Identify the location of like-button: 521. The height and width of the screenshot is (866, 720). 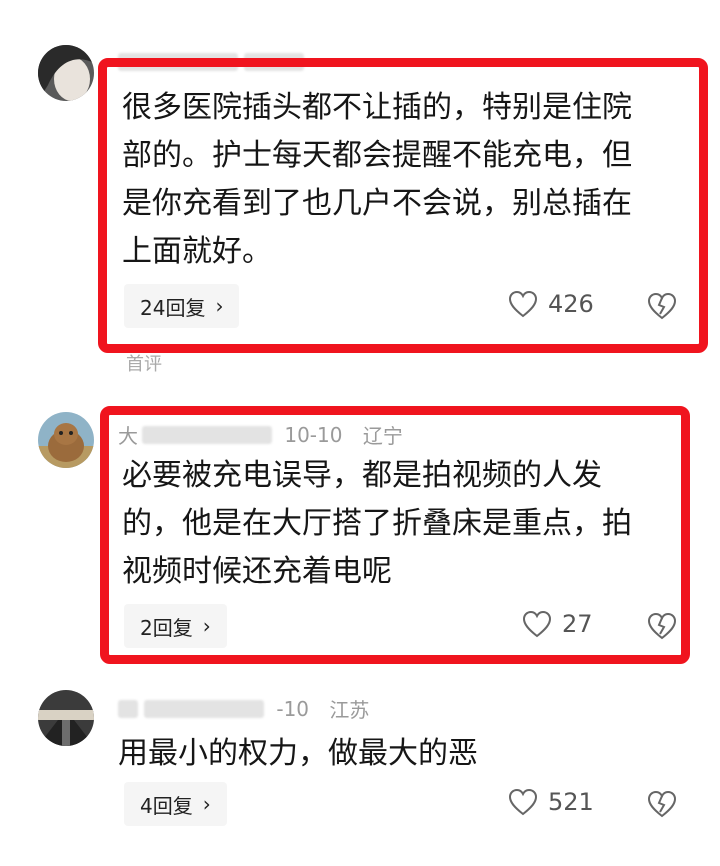
(551, 802).